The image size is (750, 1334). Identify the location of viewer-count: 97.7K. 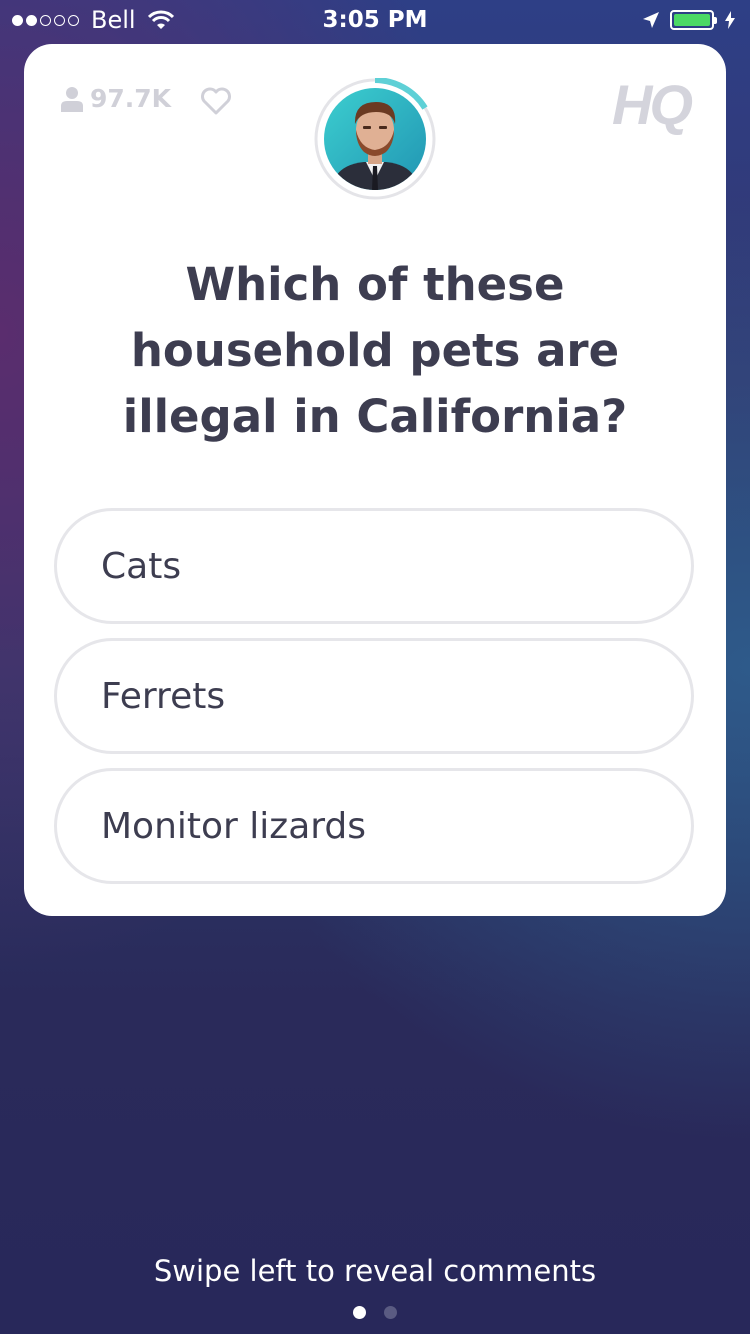
(115, 98).